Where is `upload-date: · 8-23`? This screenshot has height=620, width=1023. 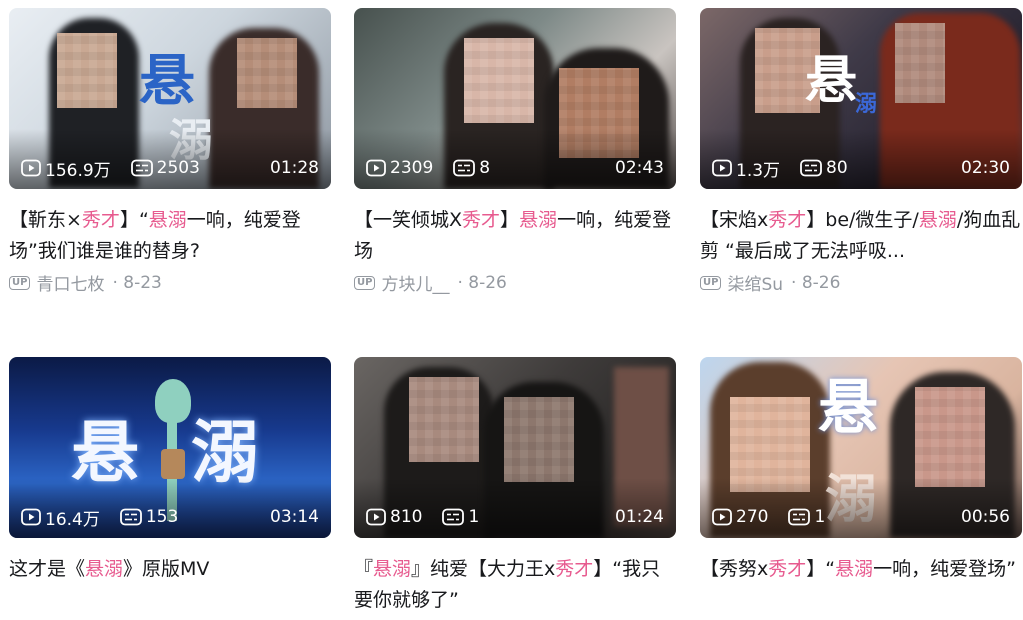
upload-date: · 8-23 is located at coordinates (137, 282).